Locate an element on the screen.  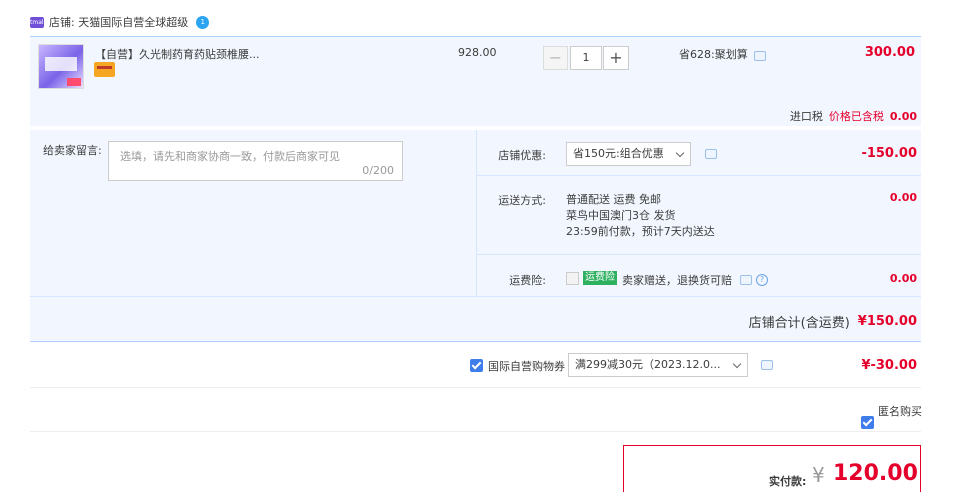
insurance-description: 卖家赠送，退换货可赔 is located at coordinates (677, 280).